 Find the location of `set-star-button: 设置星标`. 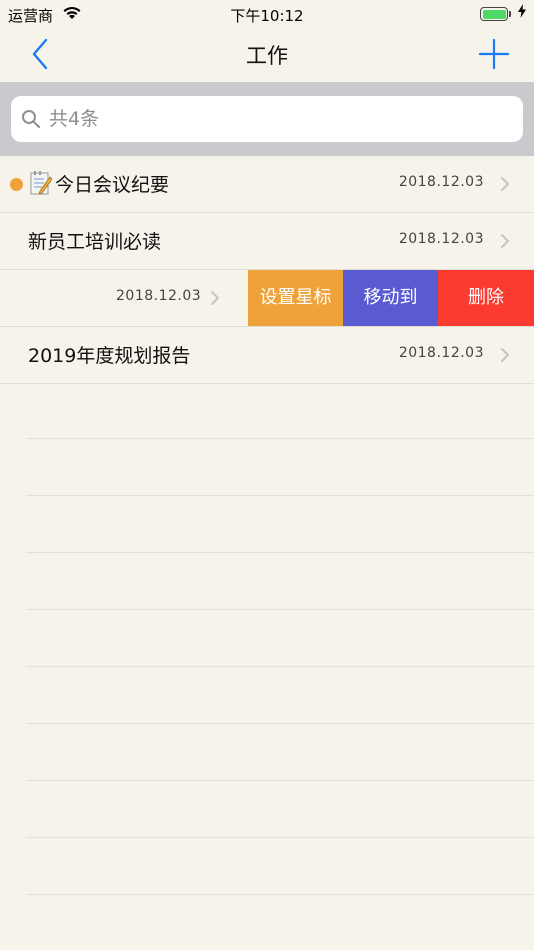

set-star-button: 设置星标 is located at coordinates (295, 298).